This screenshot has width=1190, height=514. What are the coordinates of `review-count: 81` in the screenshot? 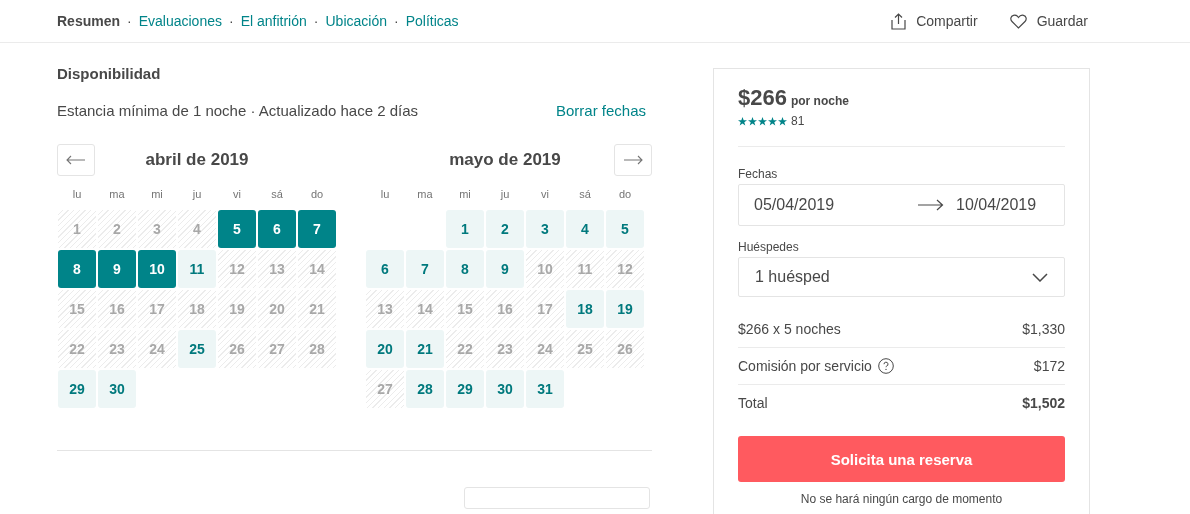 It's located at (798, 121).